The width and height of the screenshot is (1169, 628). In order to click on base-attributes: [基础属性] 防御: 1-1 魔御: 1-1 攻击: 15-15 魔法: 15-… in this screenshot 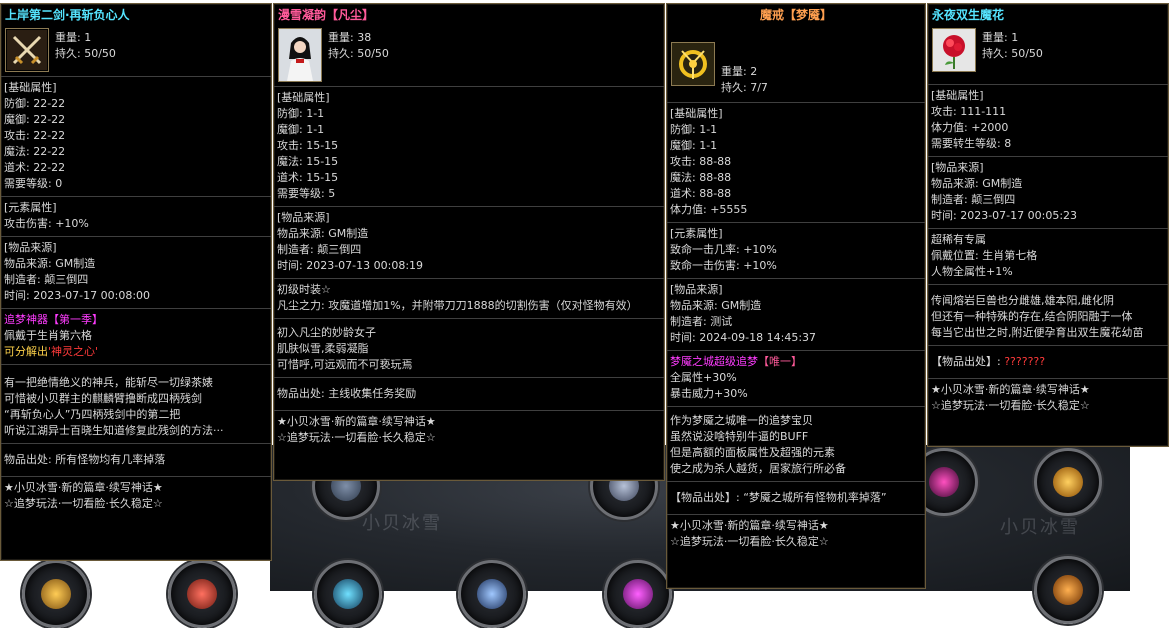, I will do `click(469, 146)`.